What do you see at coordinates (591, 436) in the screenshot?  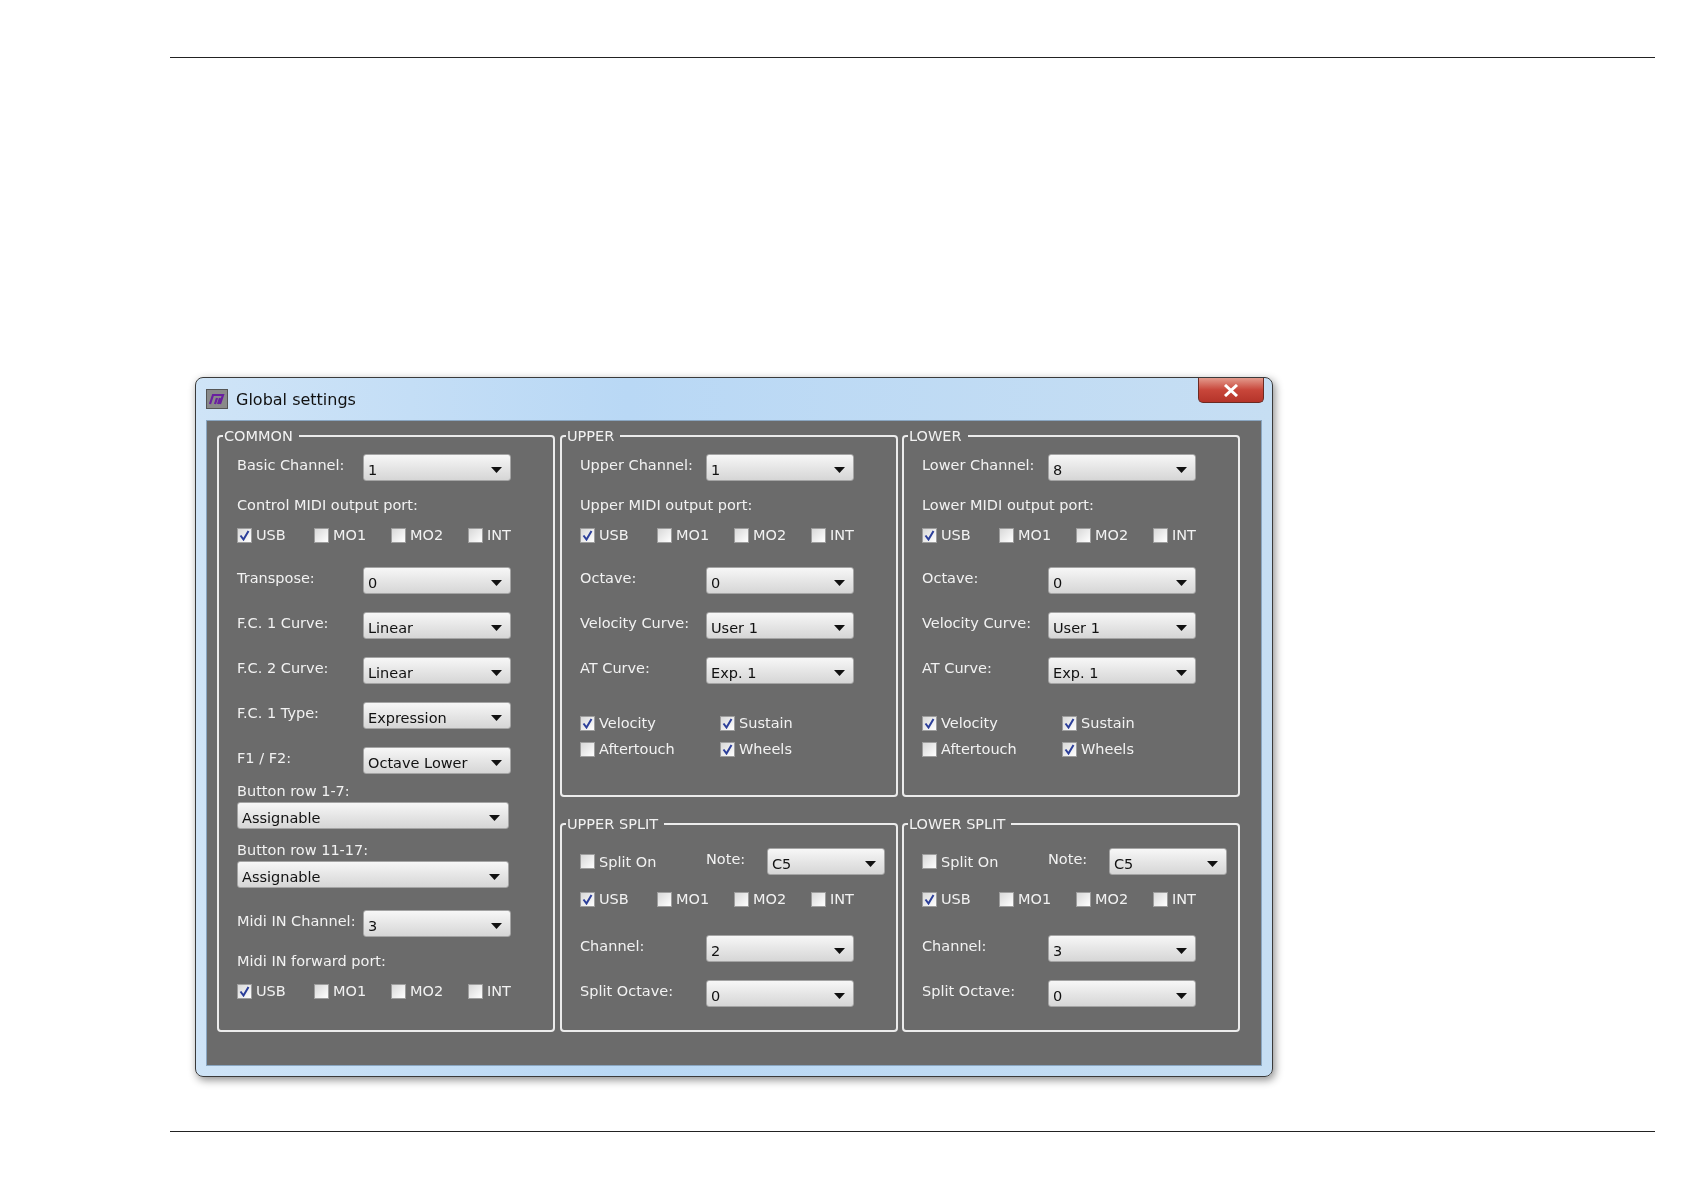 I see `group-title: UPPER` at bounding box center [591, 436].